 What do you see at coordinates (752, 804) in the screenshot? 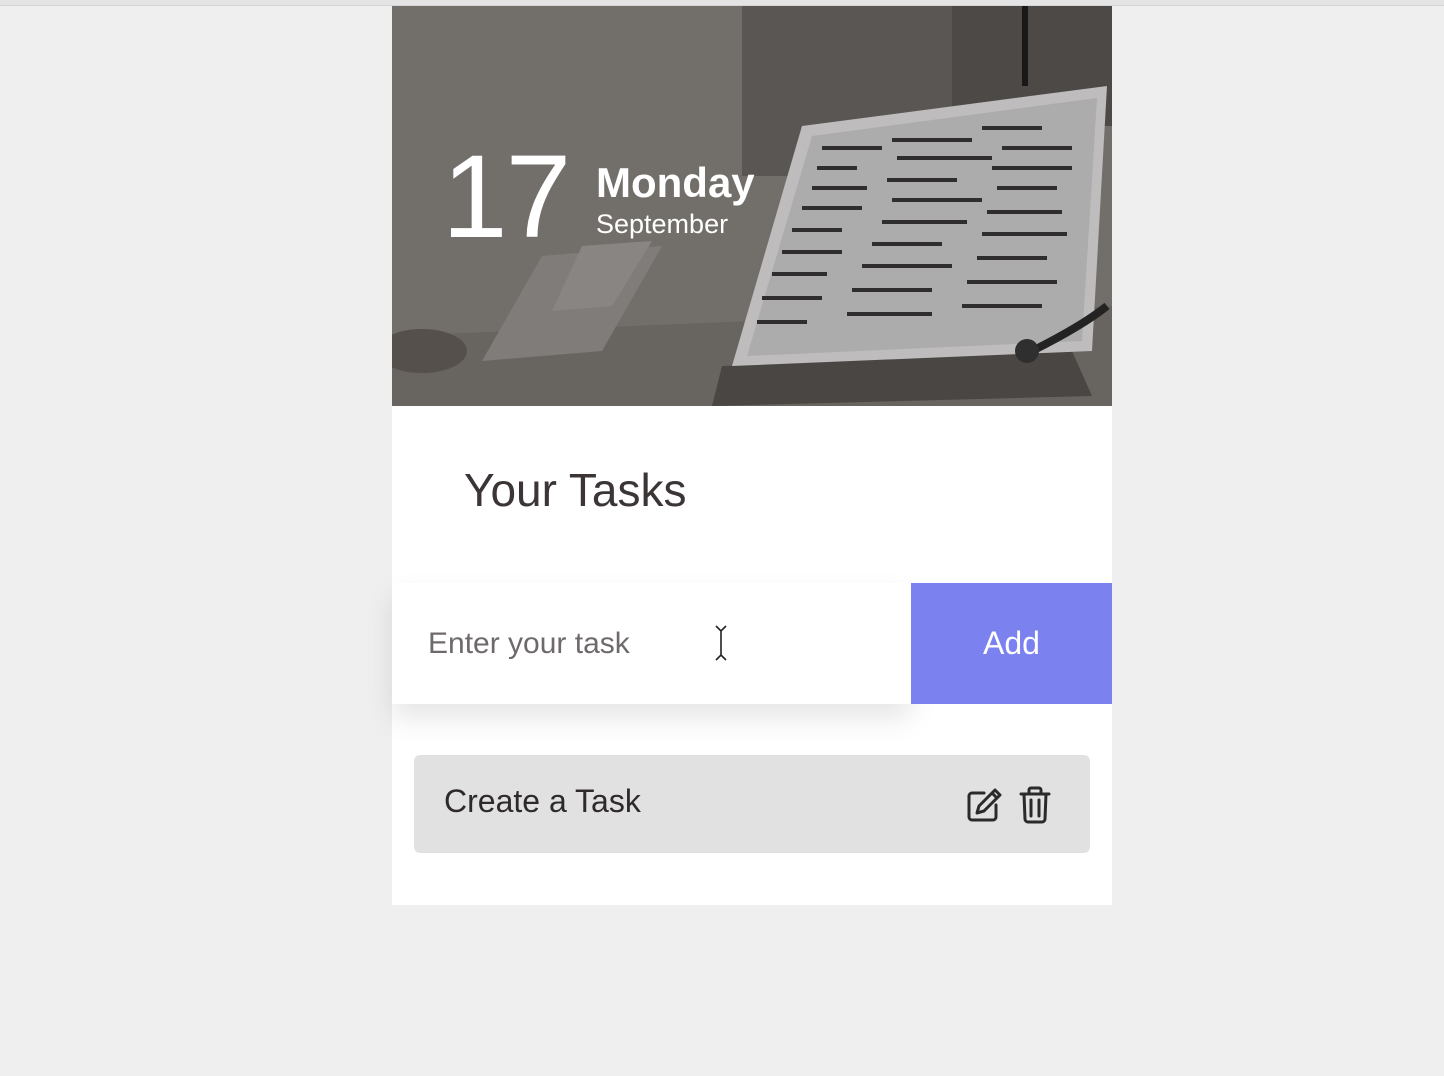
I see `task-item: Create a Task` at bounding box center [752, 804].